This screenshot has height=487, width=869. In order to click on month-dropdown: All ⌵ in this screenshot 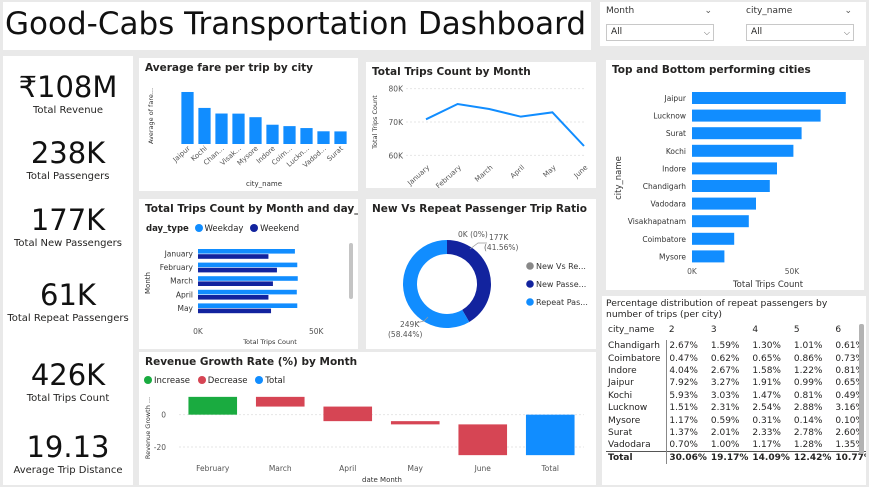, I will do `click(660, 32)`.